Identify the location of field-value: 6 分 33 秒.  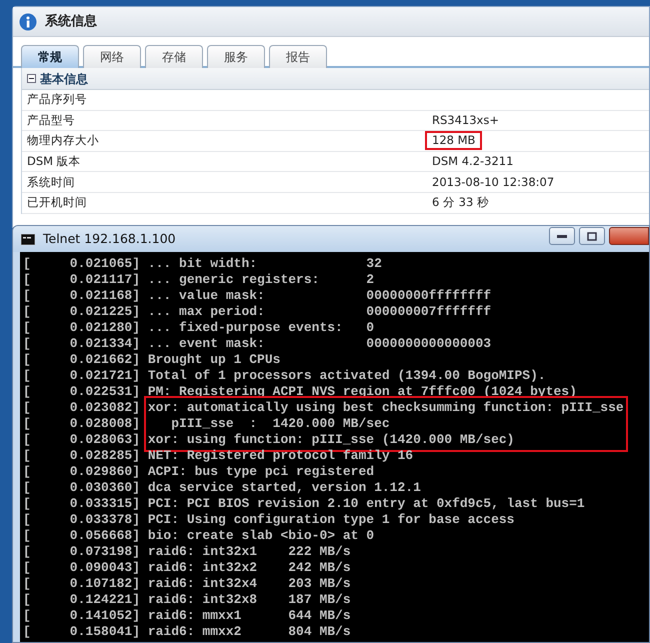
(460, 203).